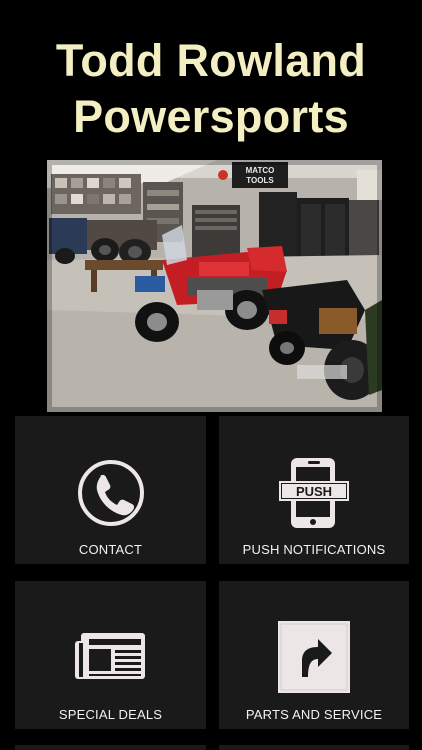 The image size is (422, 750). I want to click on hero-sign-text: MATCO, so click(260, 170).